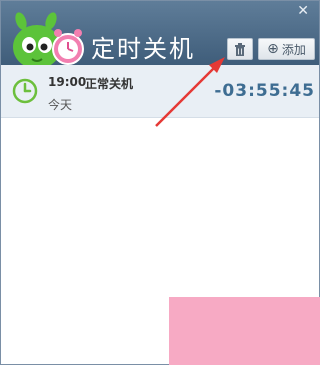 This screenshot has width=320, height=365. Describe the element at coordinates (25, 91) in the screenshot. I see `clock-icon` at that location.